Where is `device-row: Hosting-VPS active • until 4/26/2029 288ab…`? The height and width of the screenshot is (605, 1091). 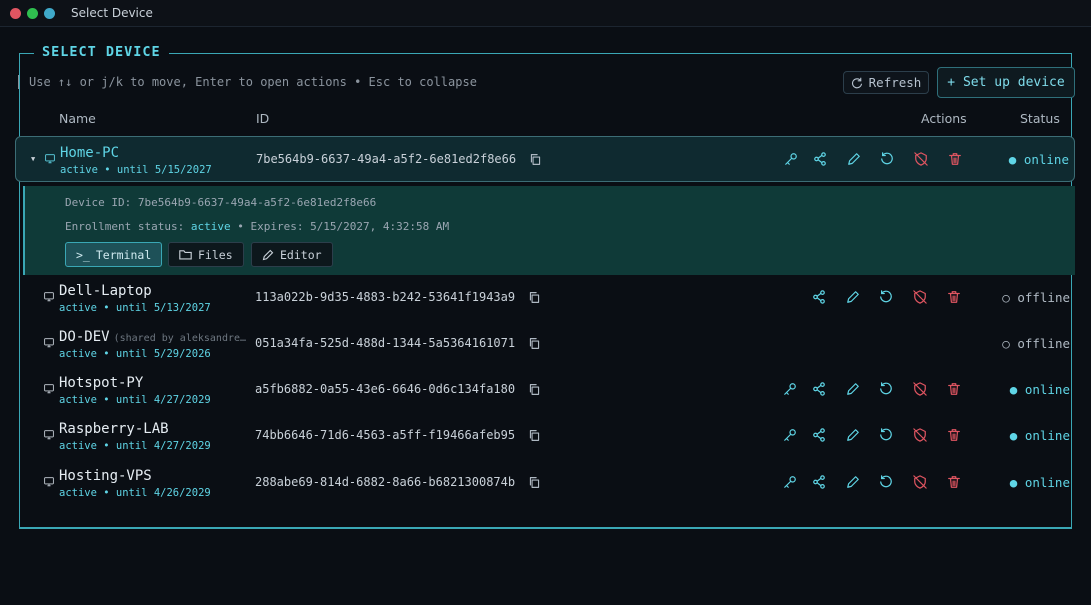 device-row: Hosting-VPS active • until 4/26/2029 288ab… is located at coordinates (545, 483).